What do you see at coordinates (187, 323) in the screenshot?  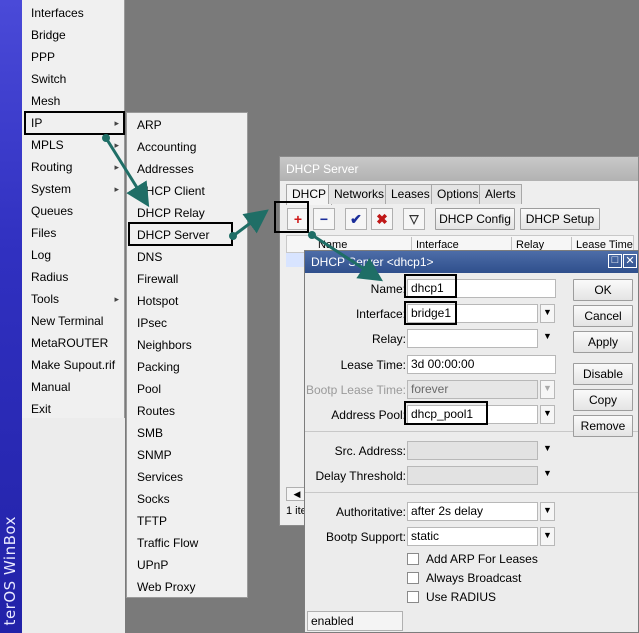 I see `submenu-item-ipsec: IPsec` at bounding box center [187, 323].